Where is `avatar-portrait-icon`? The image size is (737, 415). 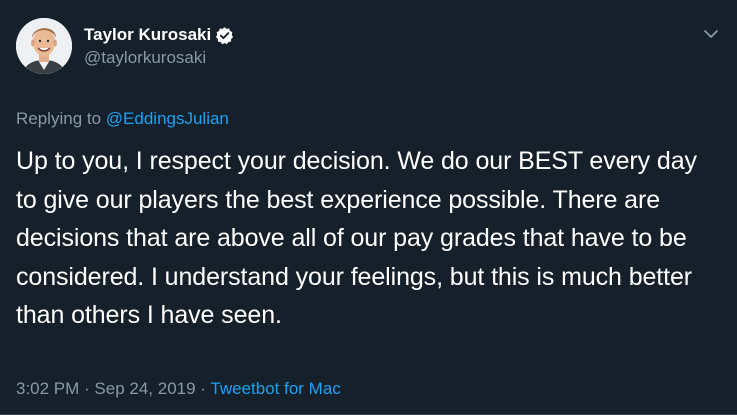 avatar-portrait-icon is located at coordinates (44, 46).